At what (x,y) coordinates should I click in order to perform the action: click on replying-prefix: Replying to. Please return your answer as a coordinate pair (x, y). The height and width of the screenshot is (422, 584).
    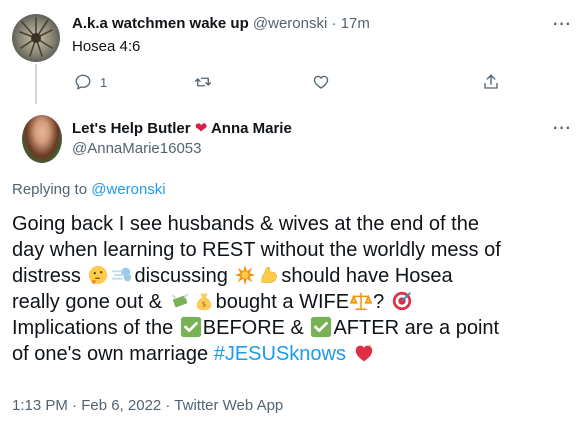
    Looking at the image, I should click on (50, 189).